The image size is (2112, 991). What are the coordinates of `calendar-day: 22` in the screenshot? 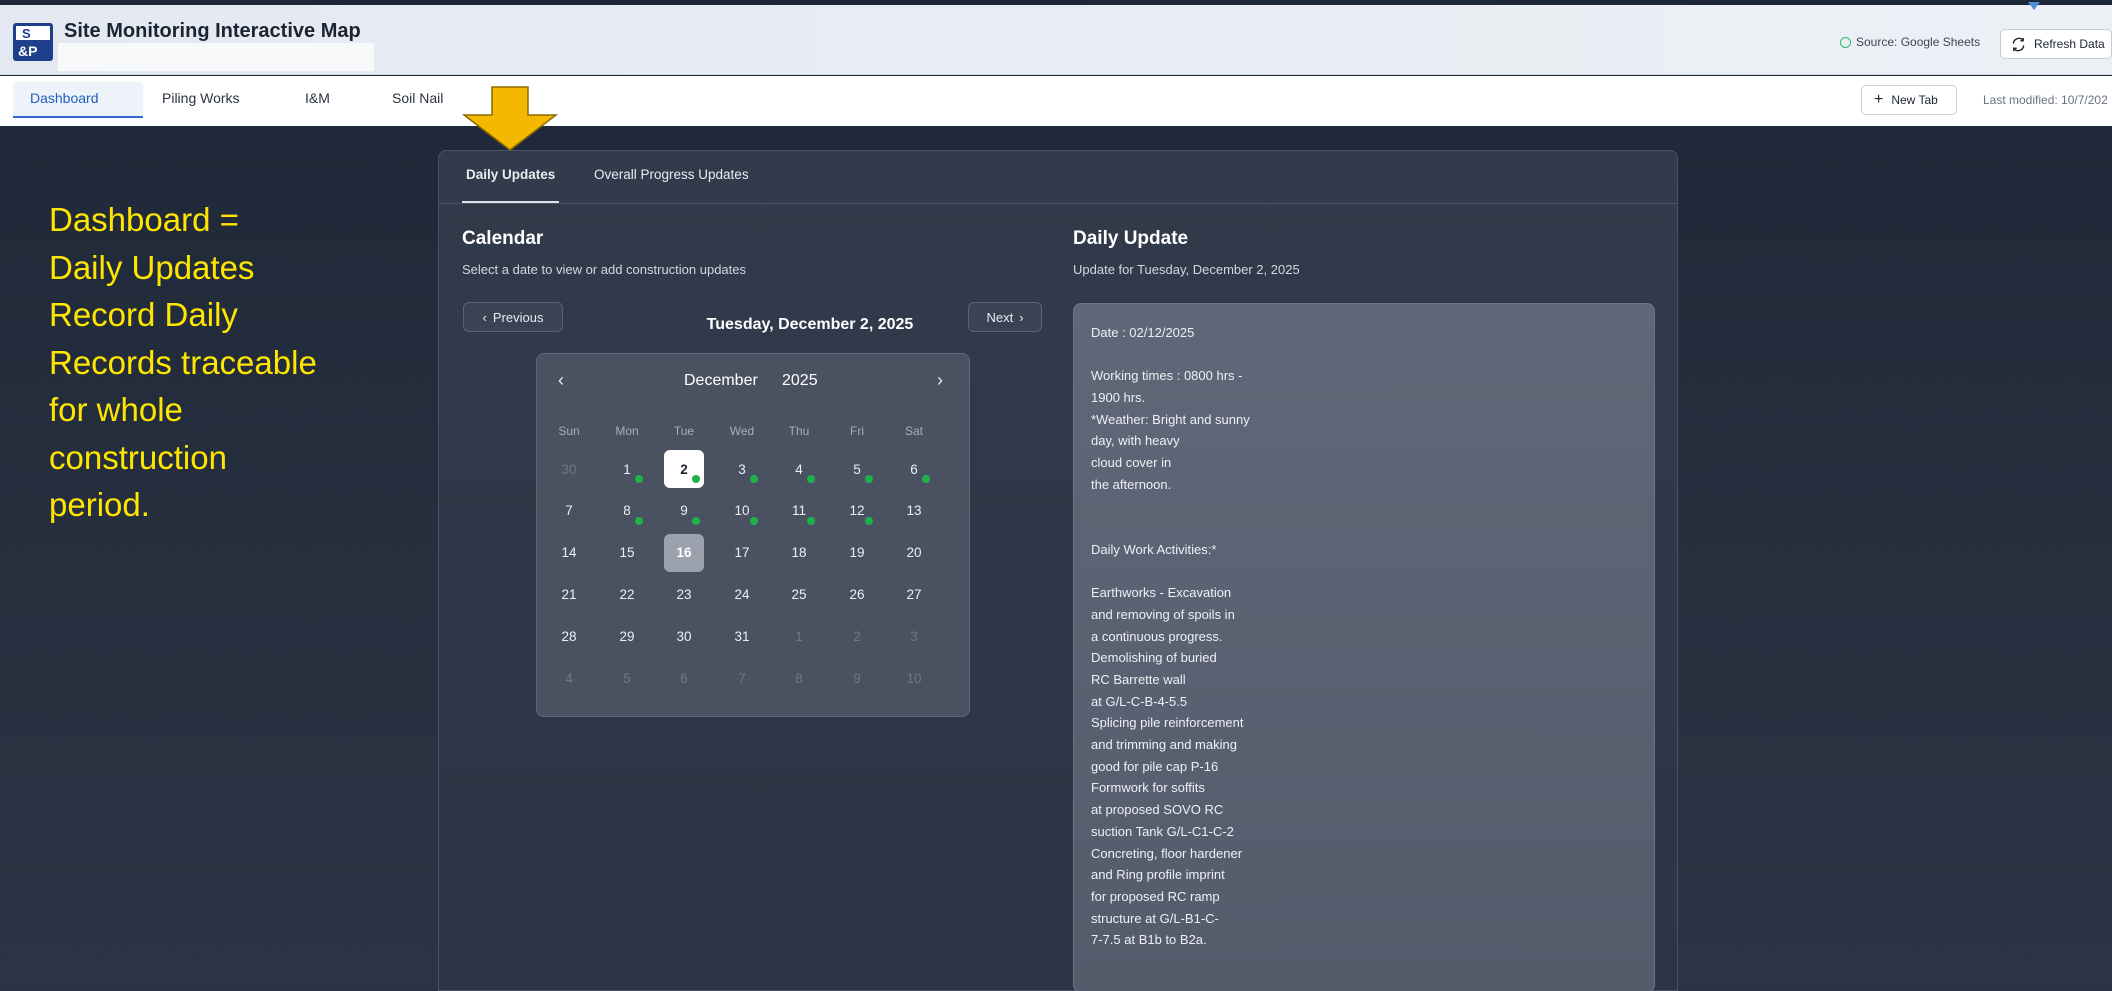 It's located at (627, 594).